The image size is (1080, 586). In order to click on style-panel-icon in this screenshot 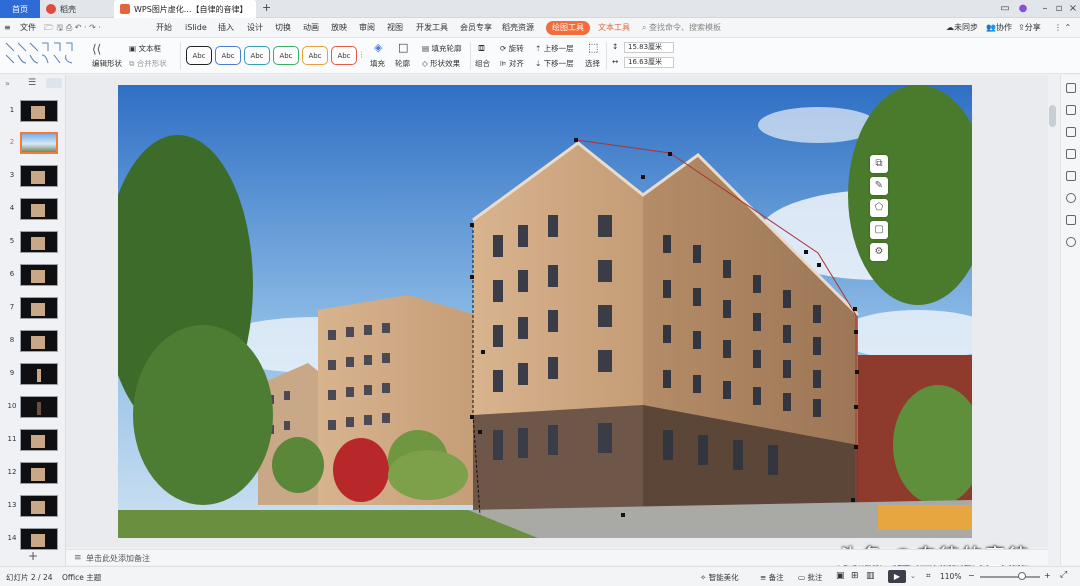, I will do `click(1071, 88)`.